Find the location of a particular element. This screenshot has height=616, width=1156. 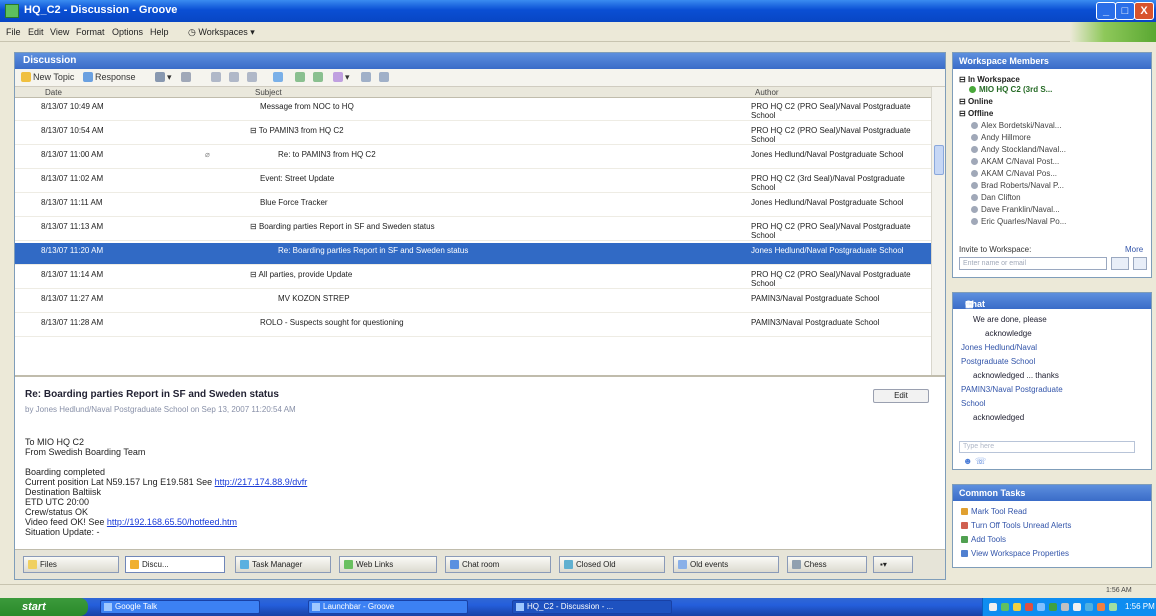

print-button: ▾ is located at coordinates (163, 78).